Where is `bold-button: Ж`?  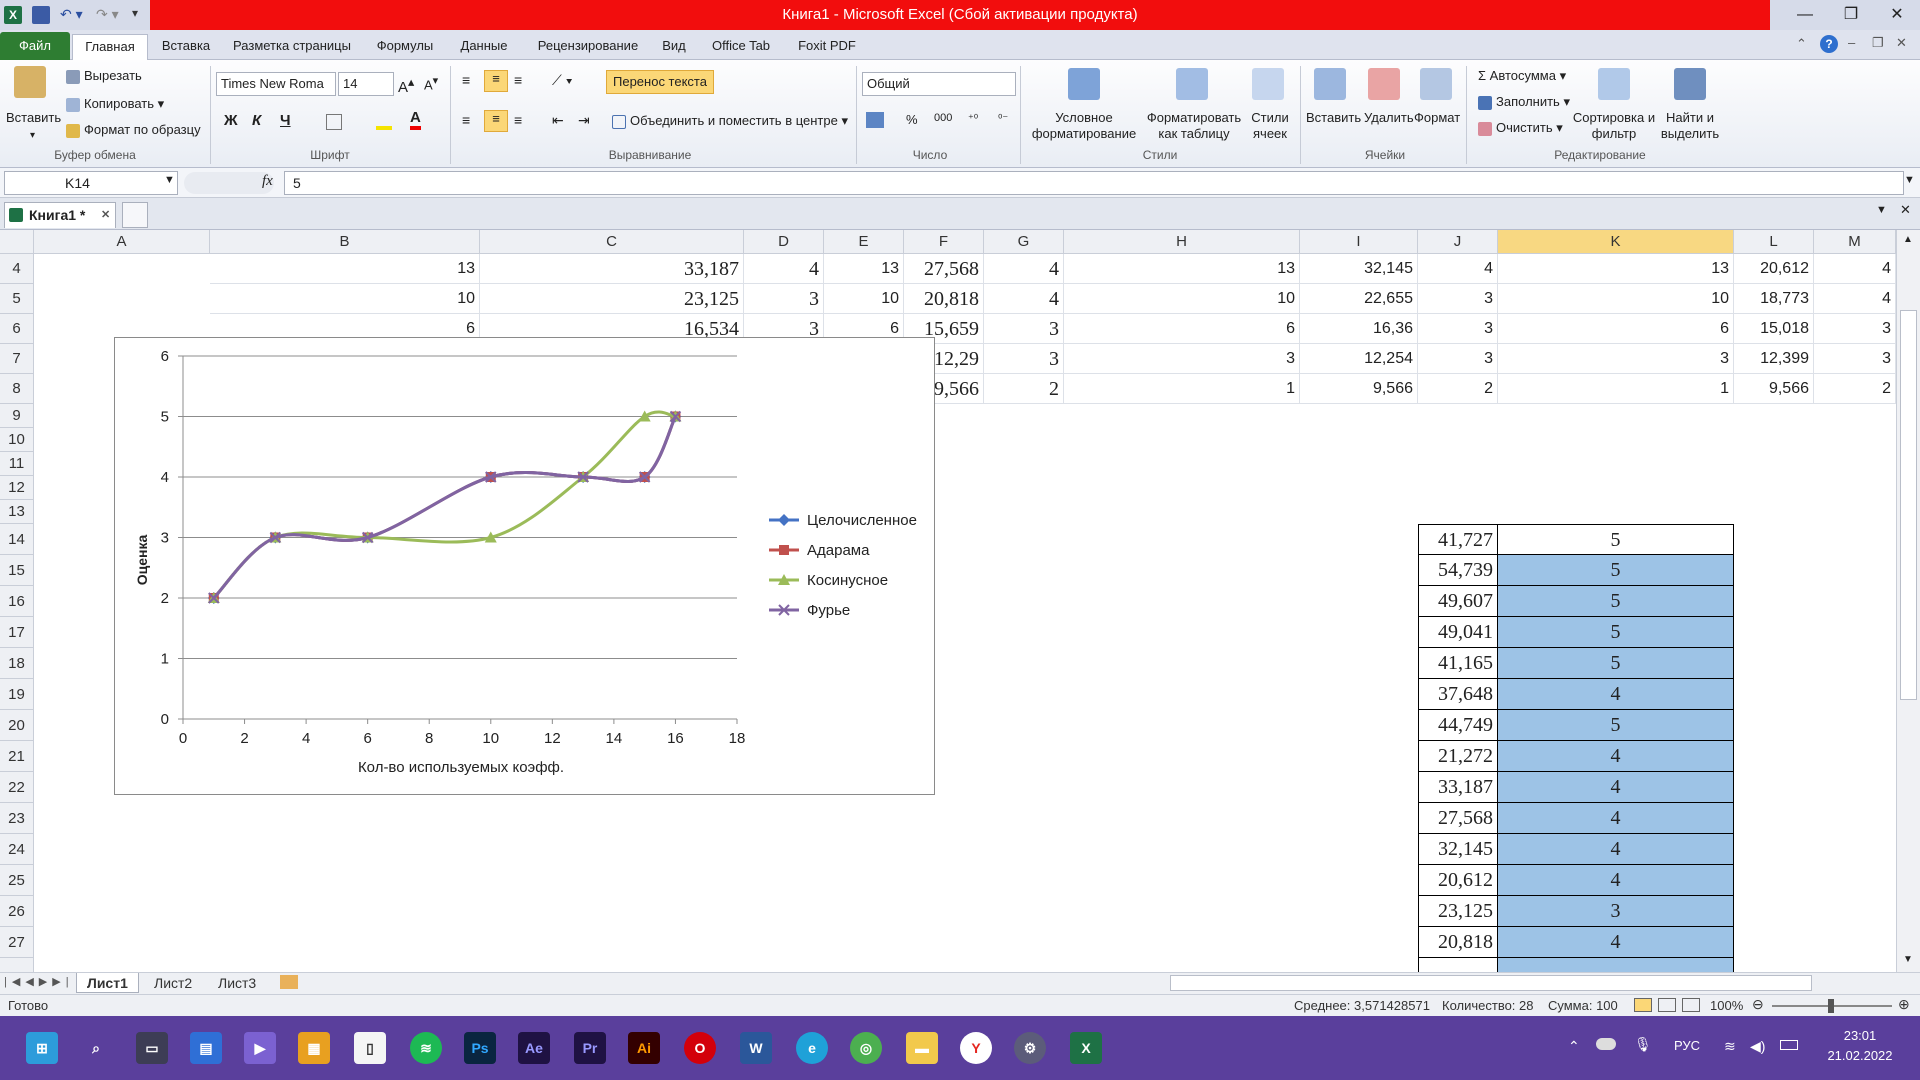 bold-button: Ж is located at coordinates (231, 120).